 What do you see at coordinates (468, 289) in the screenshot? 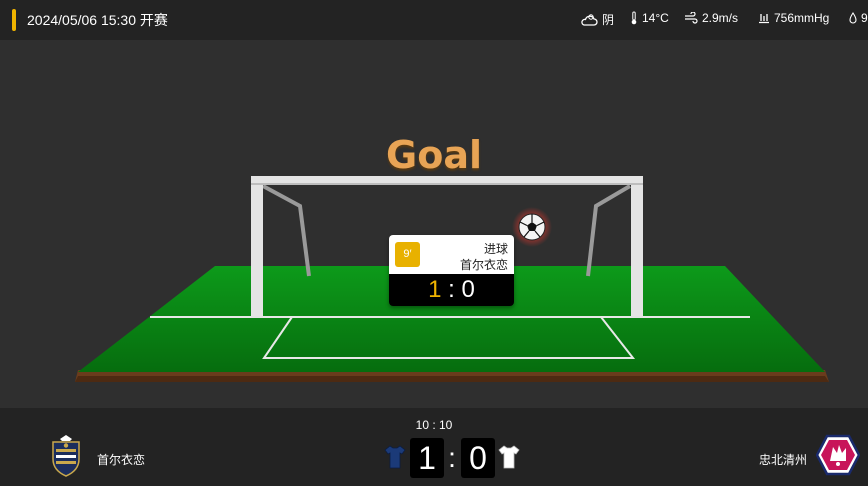
I see `popup-away-score: 0` at bounding box center [468, 289].